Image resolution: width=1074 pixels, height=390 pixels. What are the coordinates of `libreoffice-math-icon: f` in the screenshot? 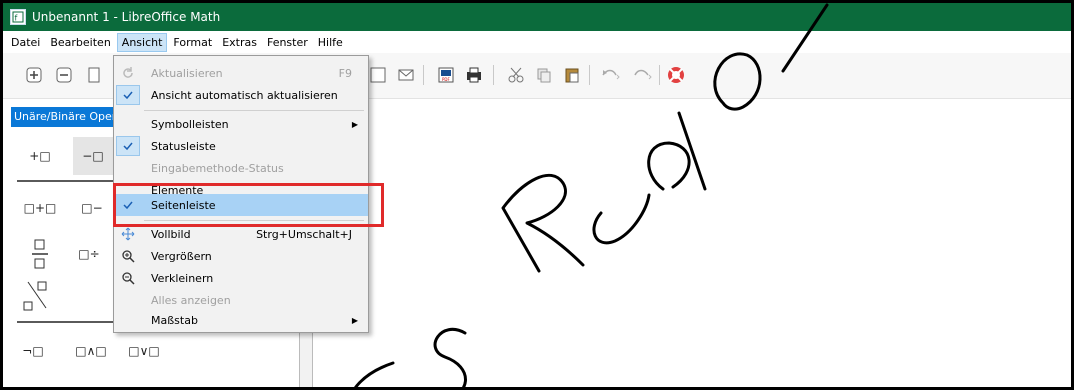 It's located at (18, 17).